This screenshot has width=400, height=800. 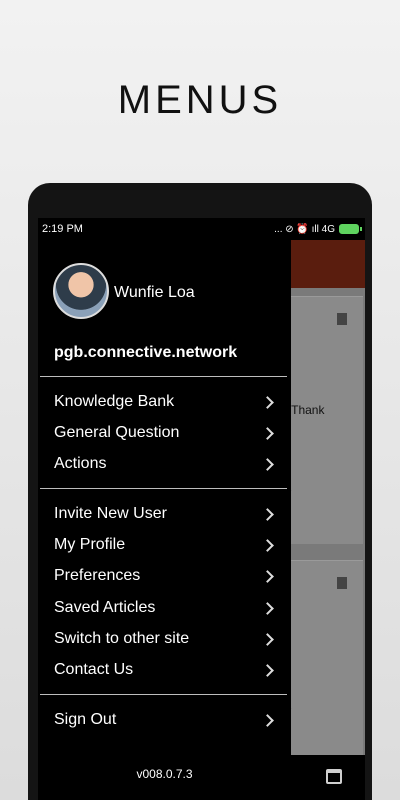 I want to click on user-name: Wunfie Loa, so click(x=154, y=292).